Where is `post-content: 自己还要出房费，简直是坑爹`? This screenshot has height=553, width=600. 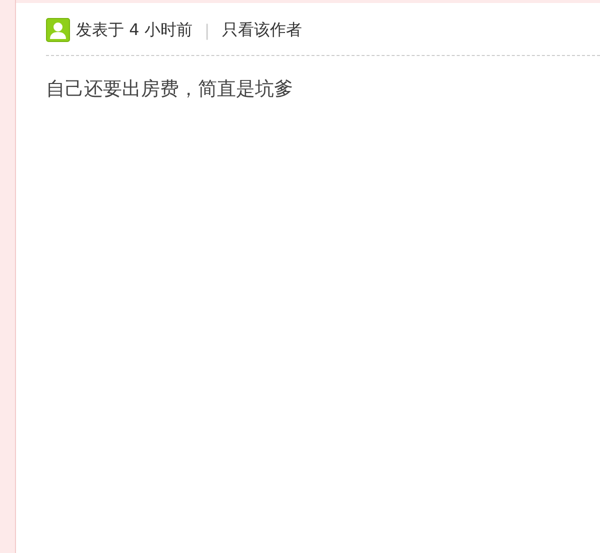 post-content: 自己还要出房费，简直是坑爹 is located at coordinates (169, 89).